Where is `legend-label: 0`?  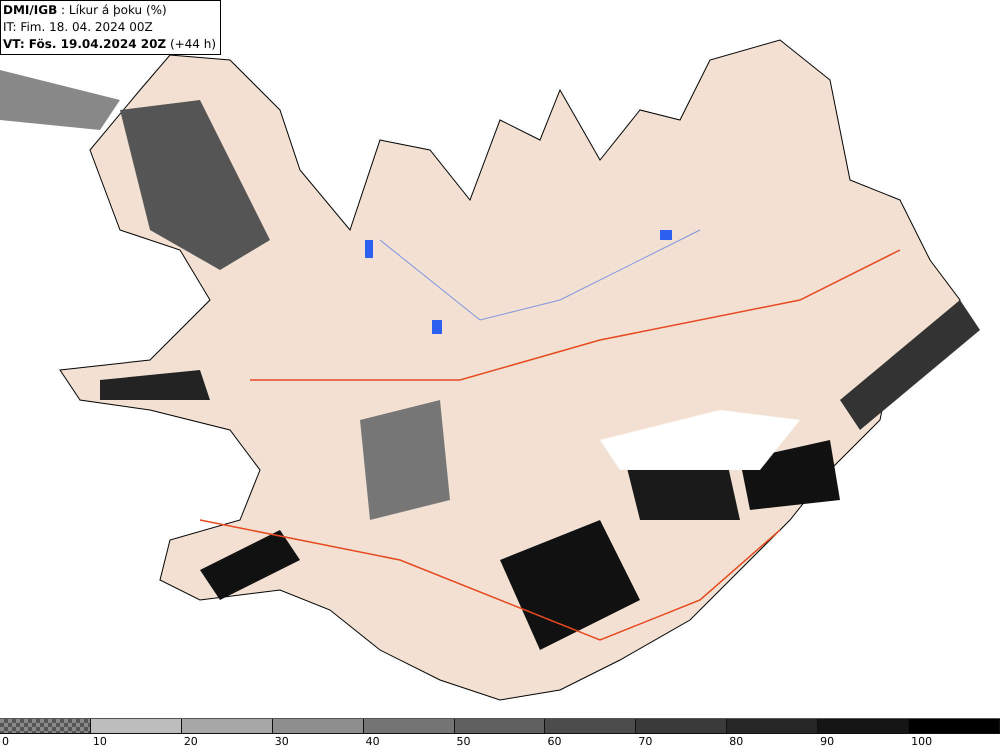 legend-label: 0 is located at coordinates (5, 742).